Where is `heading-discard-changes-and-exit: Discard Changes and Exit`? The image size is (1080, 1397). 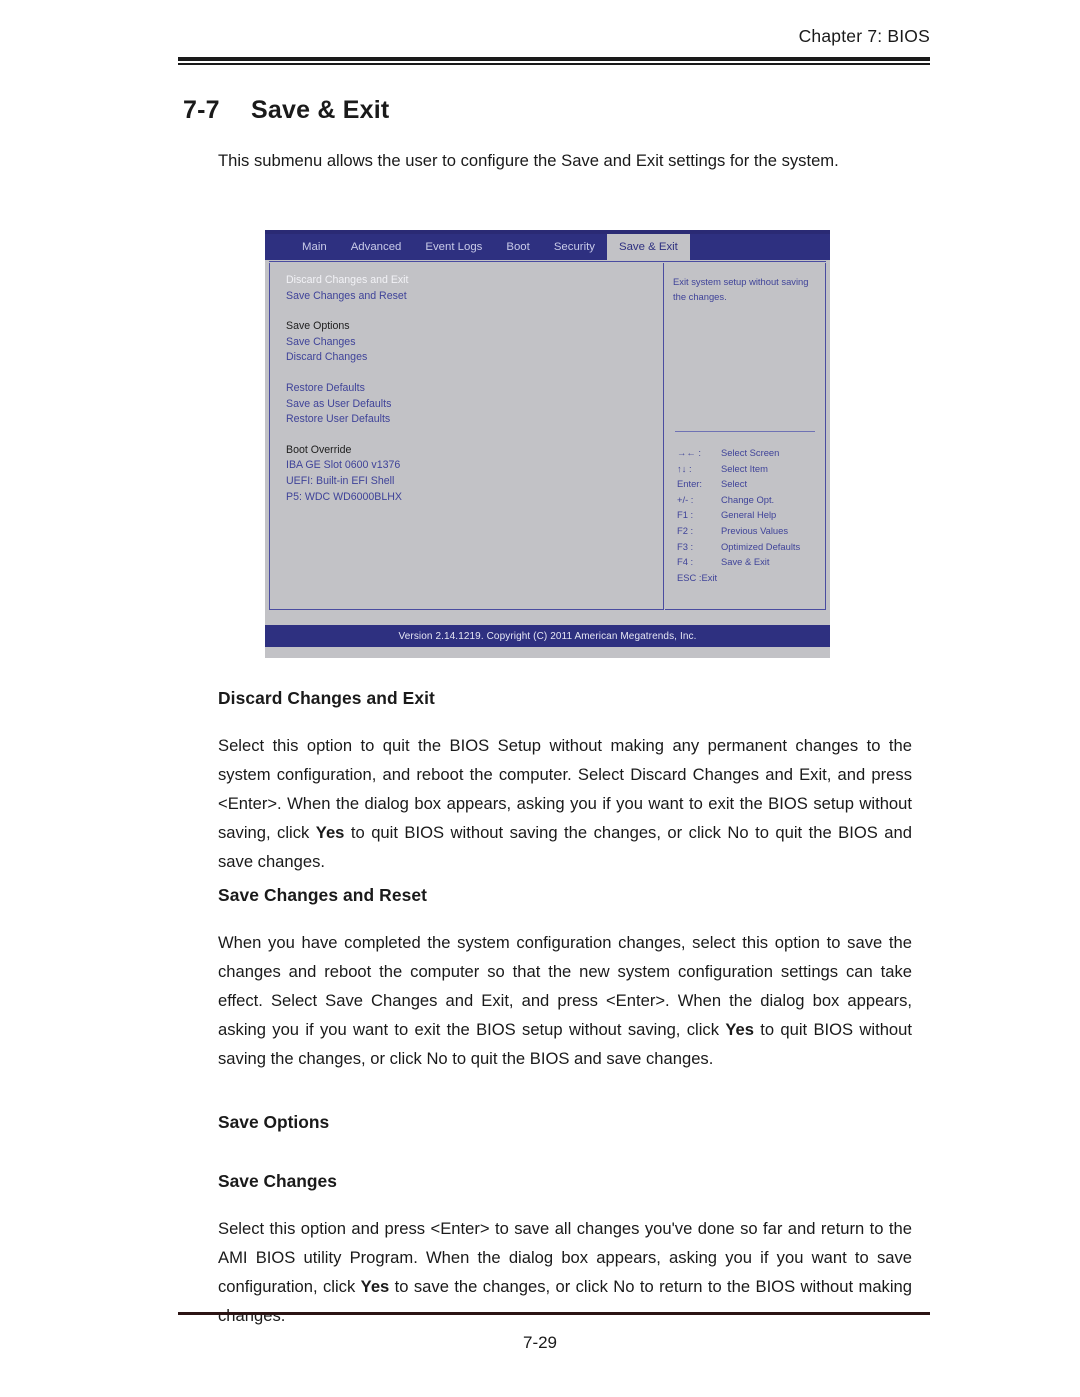
heading-discard-changes-and-exit: Discard Changes and Exit is located at coordinates (326, 698).